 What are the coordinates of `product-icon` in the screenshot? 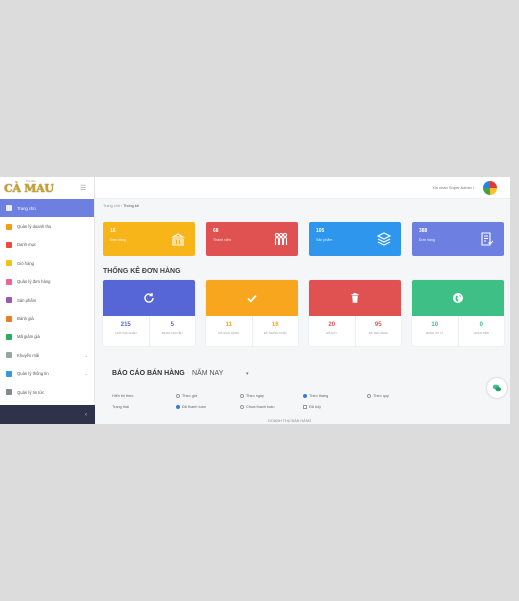 It's located at (9, 300).